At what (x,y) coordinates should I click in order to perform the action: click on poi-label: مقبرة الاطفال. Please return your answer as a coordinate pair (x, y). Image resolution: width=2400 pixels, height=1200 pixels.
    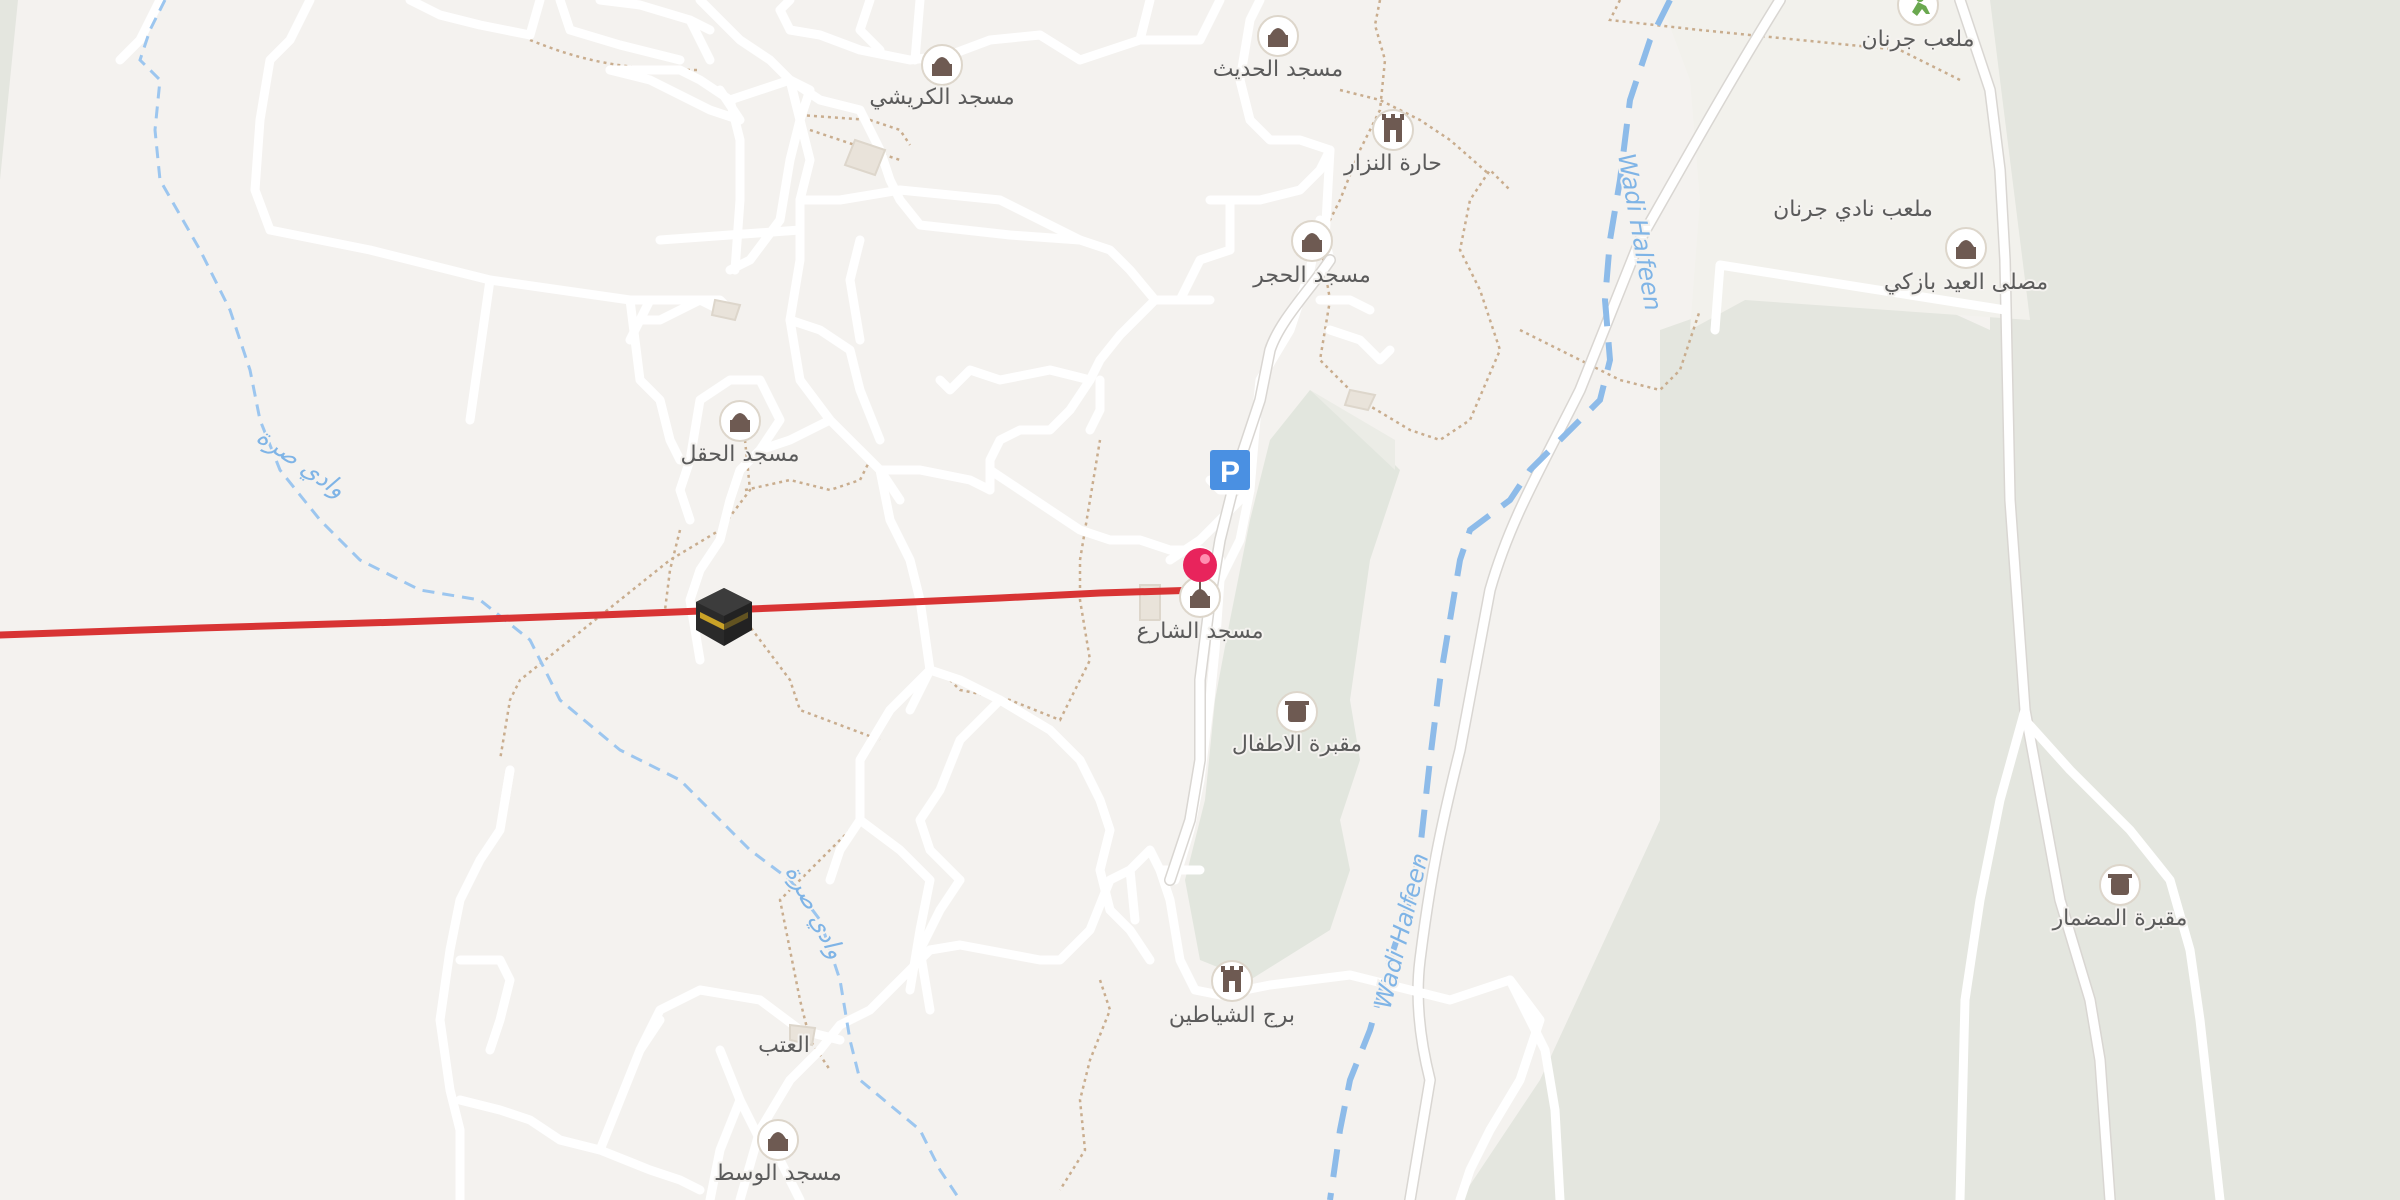
    Looking at the image, I should click on (1297, 744).